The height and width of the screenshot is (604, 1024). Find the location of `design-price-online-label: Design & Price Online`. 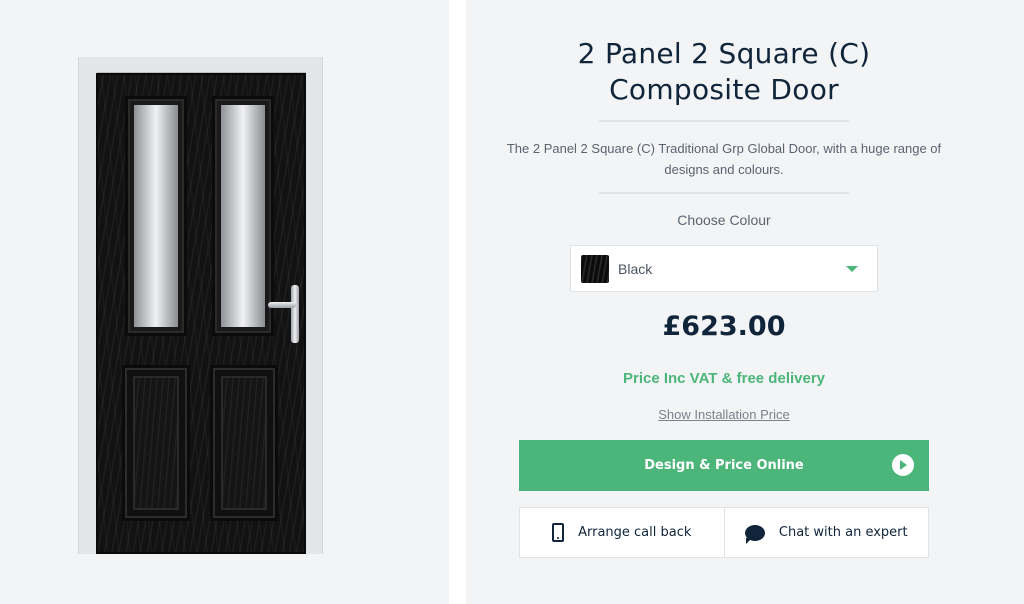

design-price-online-label: Design & Price Online is located at coordinates (724, 465).